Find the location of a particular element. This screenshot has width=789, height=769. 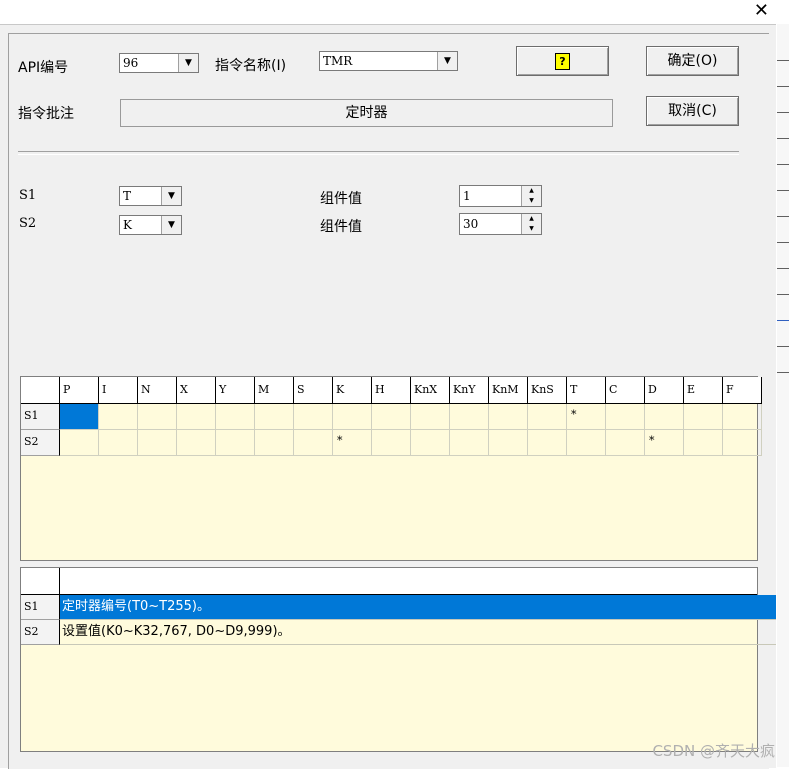

operand-s2-type-value: K is located at coordinates (127, 225).